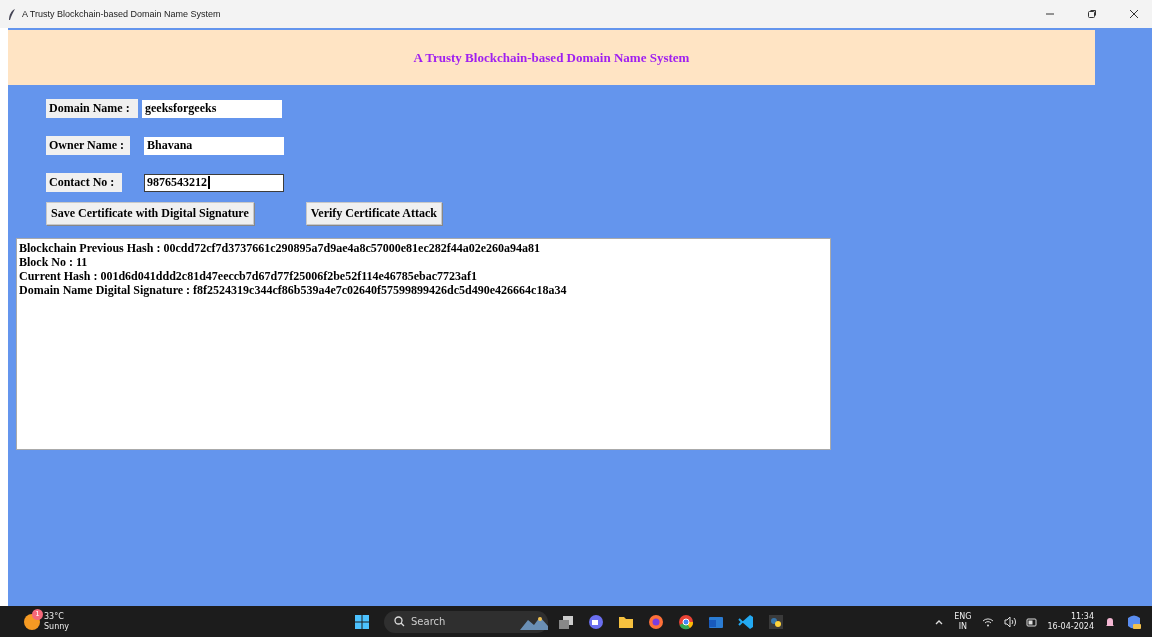 The height and width of the screenshot is (637, 1152). I want to click on output-line: Domain Name Digital Signature : f8f2524319c344cf86b539a4e7c02640f57599899426dc5d490e426664c18a34, so click(293, 290).